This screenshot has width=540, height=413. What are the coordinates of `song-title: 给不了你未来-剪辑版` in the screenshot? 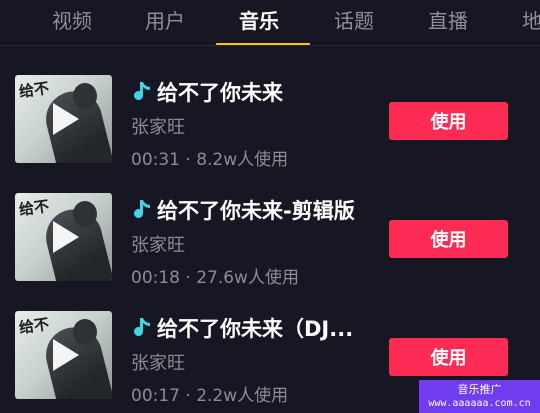 It's located at (256, 210).